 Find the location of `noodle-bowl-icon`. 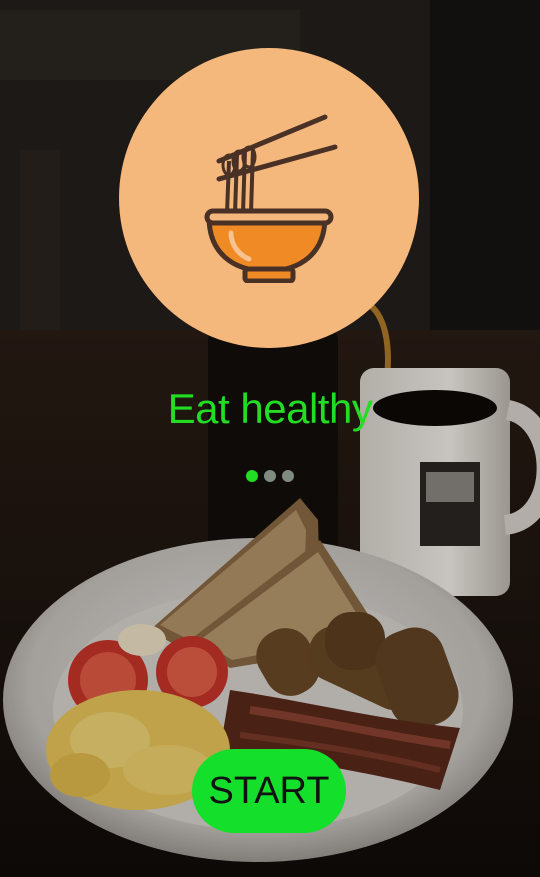

noodle-bowl-icon is located at coordinates (271, 198).